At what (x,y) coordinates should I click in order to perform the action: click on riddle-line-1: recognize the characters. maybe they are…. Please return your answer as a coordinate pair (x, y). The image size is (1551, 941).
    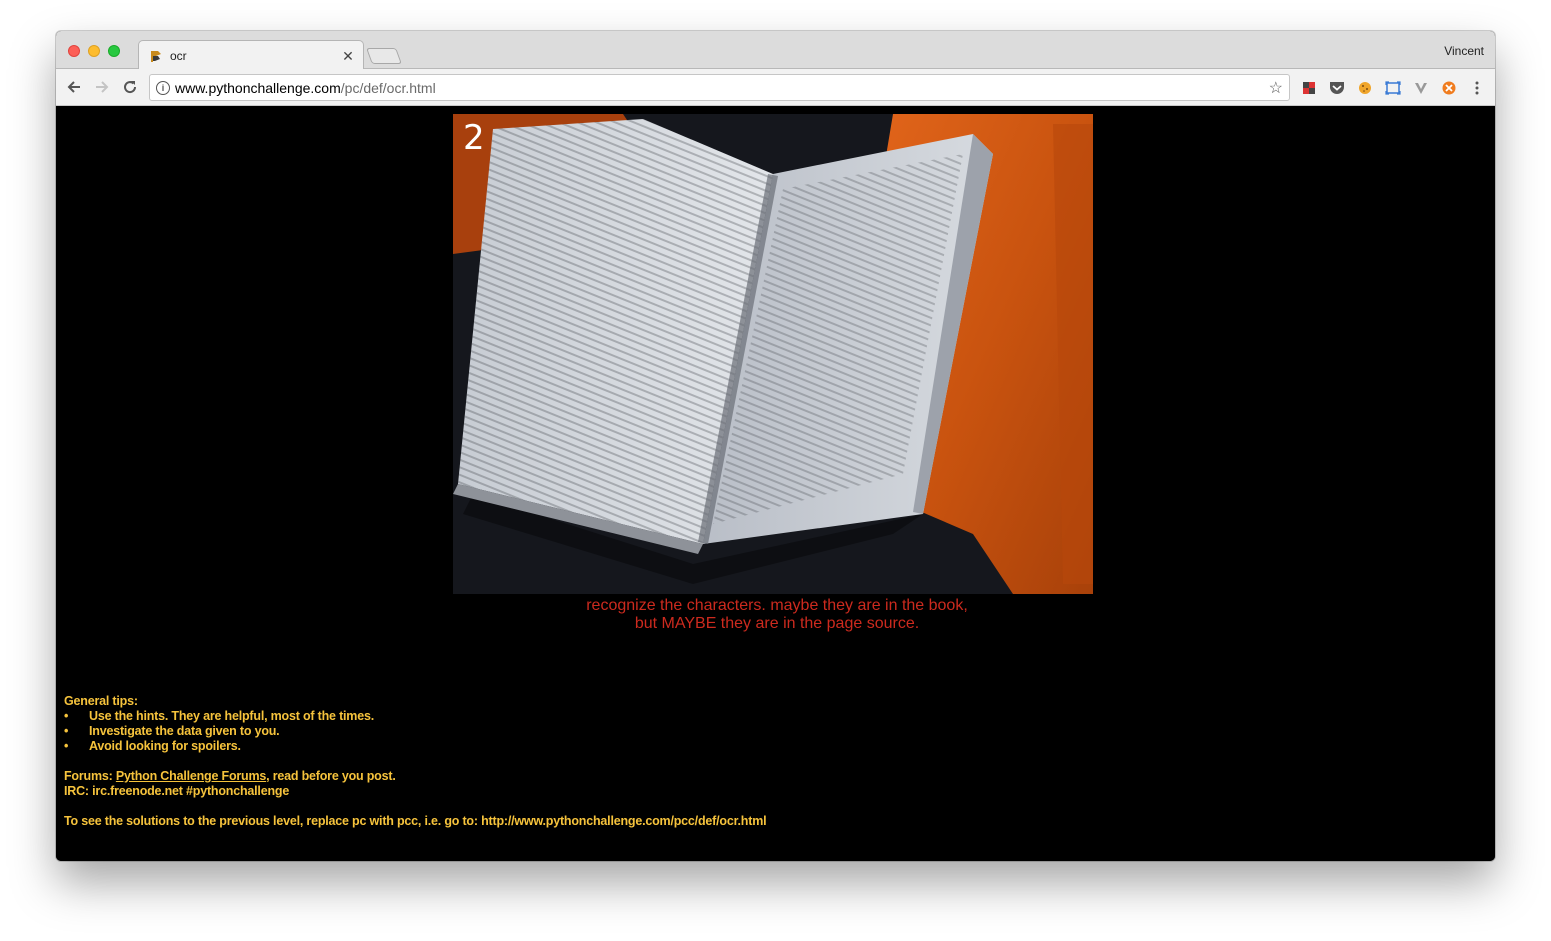
    Looking at the image, I should click on (777, 605).